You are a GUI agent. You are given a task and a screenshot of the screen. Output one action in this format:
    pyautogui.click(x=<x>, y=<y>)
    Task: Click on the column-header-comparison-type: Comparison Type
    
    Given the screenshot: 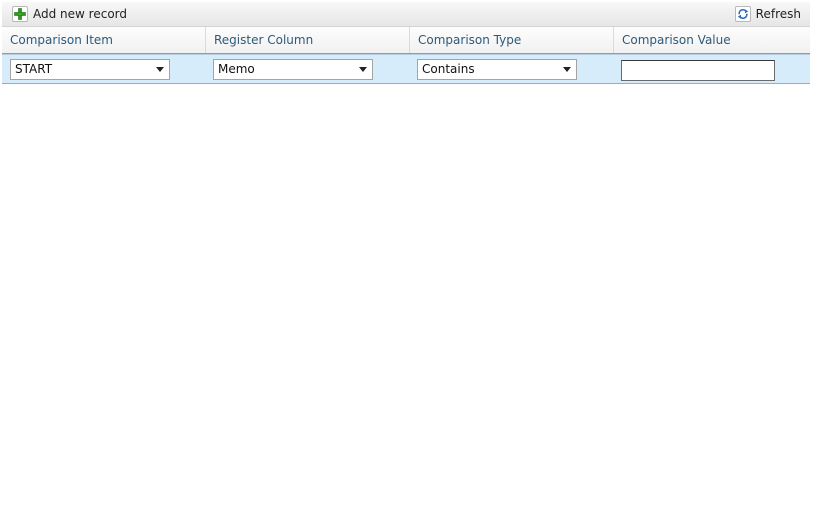 What is the action you would take?
    pyautogui.click(x=511, y=40)
    